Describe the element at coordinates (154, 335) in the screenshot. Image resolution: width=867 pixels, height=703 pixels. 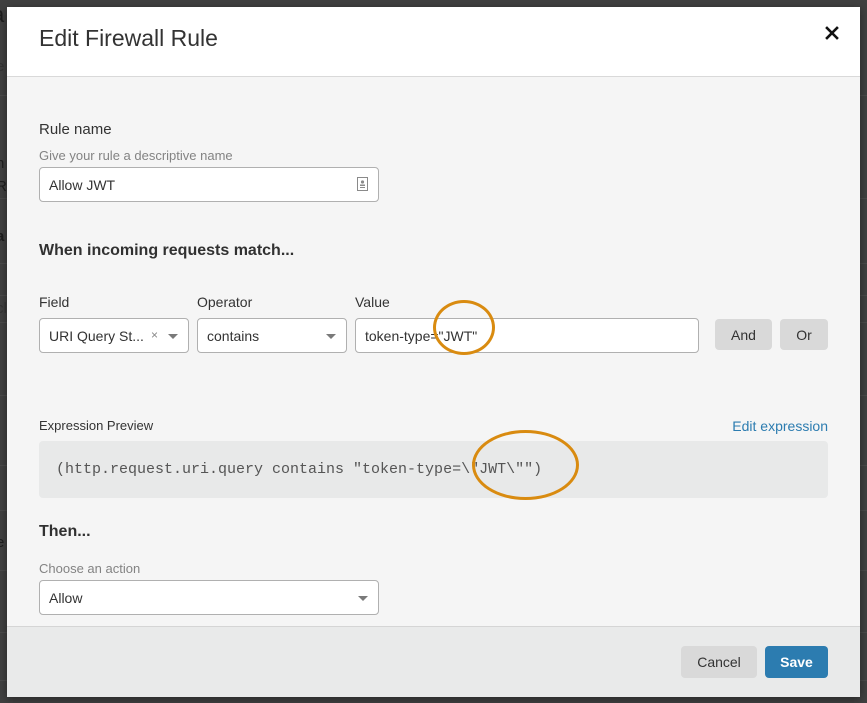
I see `clear-field-icon: ×` at that location.